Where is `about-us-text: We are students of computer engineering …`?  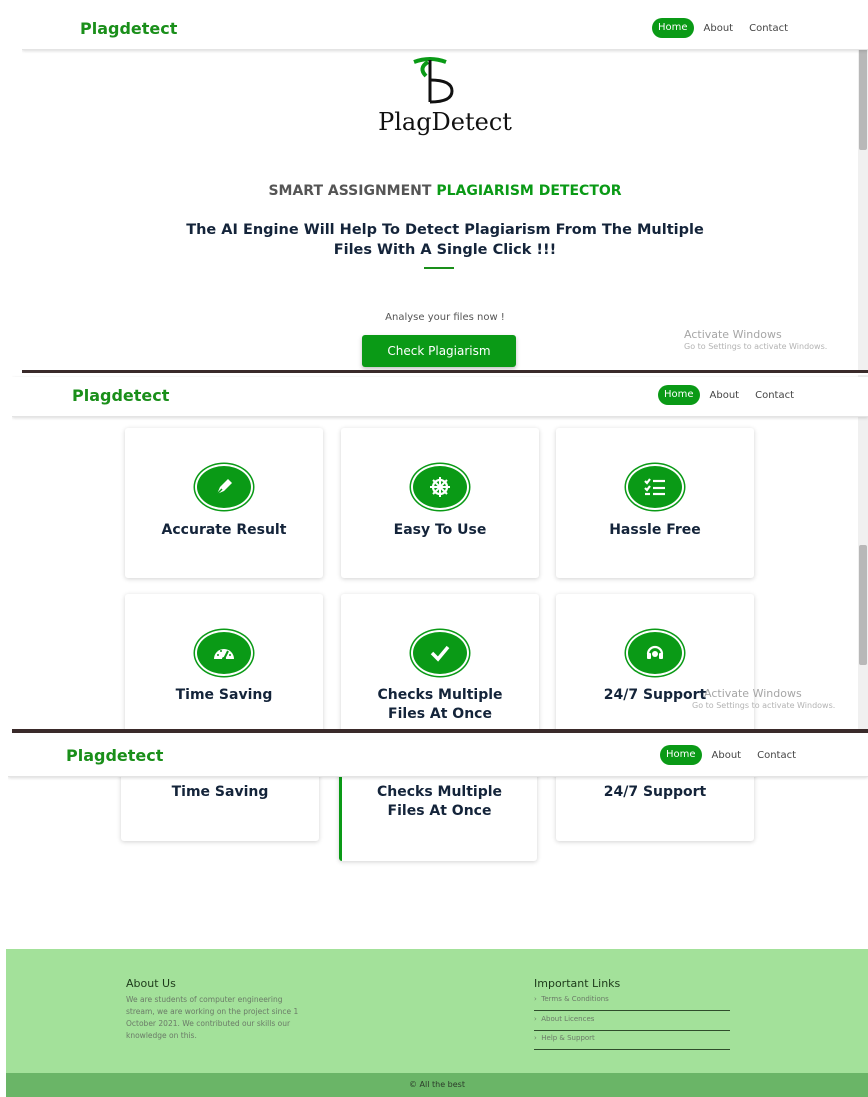
about-us-text: We are students of computer engineering … is located at coordinates (226, 1018).